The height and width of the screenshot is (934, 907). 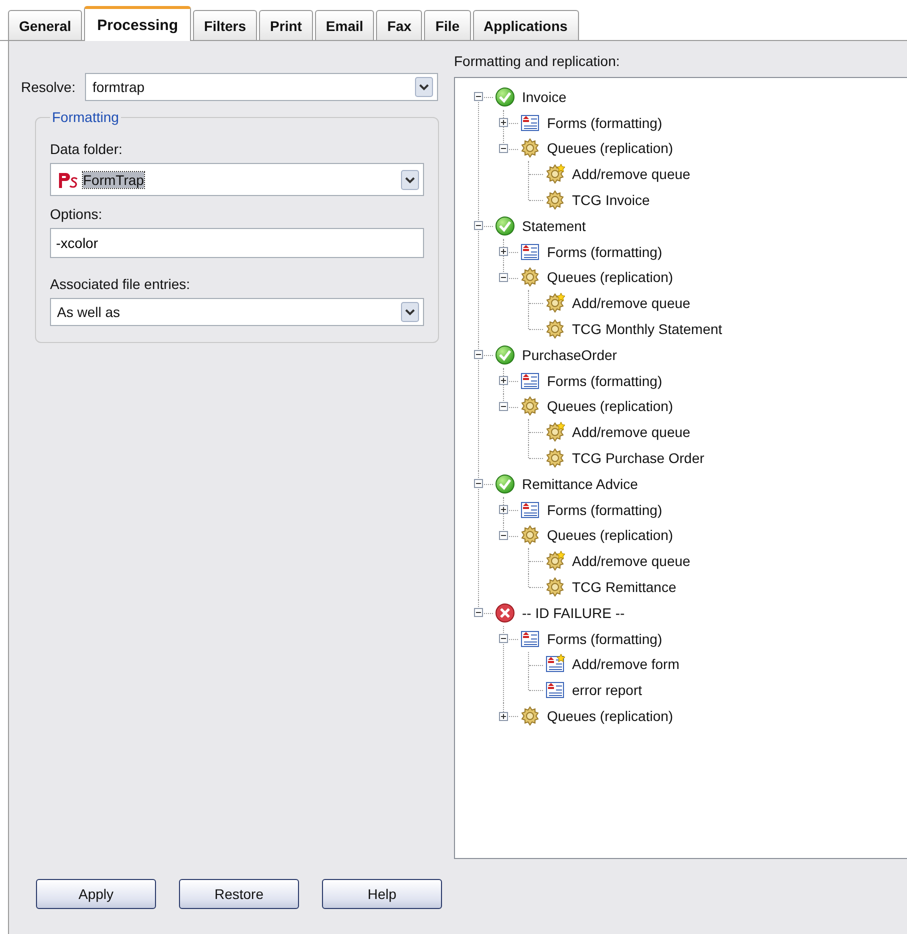 I want to click on field-label: Options:, so click(x=77, y=214).